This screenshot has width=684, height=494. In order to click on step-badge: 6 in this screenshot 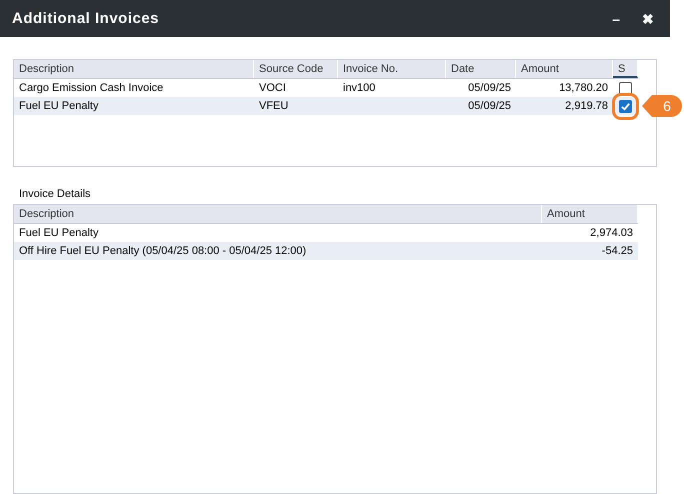, I will do `click(663, 106)`.